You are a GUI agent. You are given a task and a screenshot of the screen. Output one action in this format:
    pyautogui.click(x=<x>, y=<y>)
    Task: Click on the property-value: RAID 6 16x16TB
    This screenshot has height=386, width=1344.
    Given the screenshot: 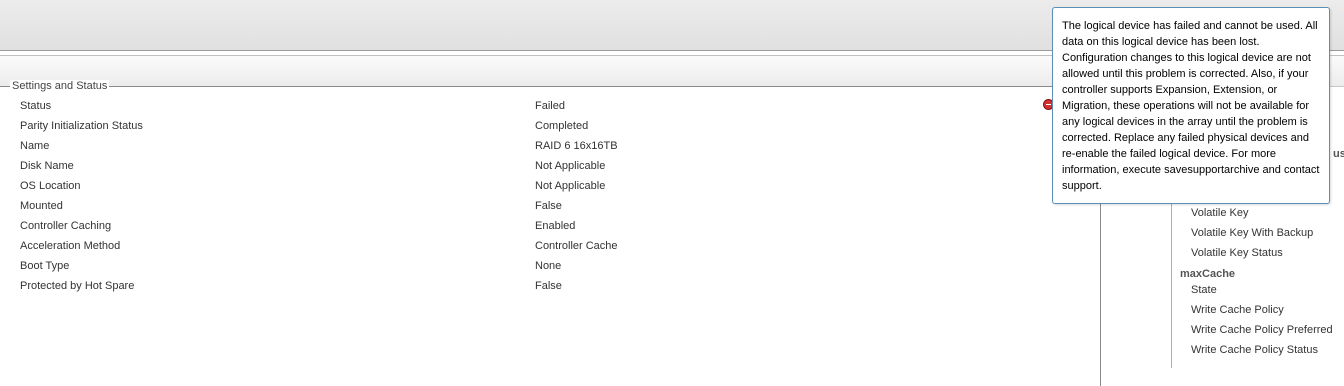 What is the action you would take?
    pyautogui.click(x=576, y=146)
    